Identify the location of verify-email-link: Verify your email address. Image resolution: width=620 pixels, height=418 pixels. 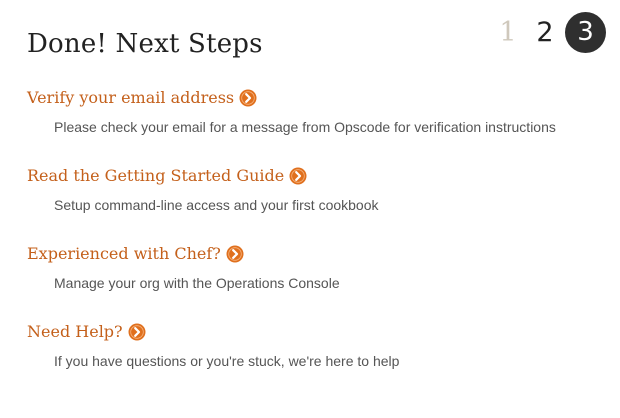
(142, 98).